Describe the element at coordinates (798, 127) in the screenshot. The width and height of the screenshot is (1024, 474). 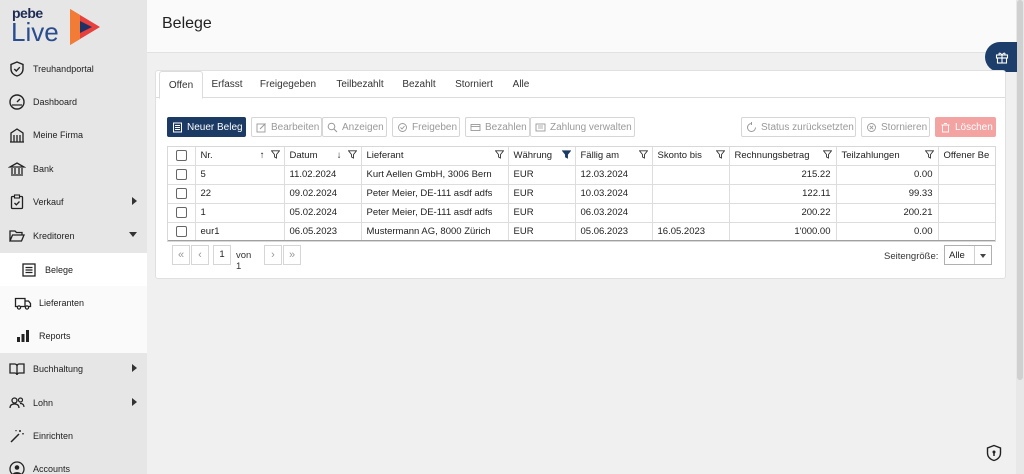
I see `reset-status-button: Status zurücksetzten` at that location.